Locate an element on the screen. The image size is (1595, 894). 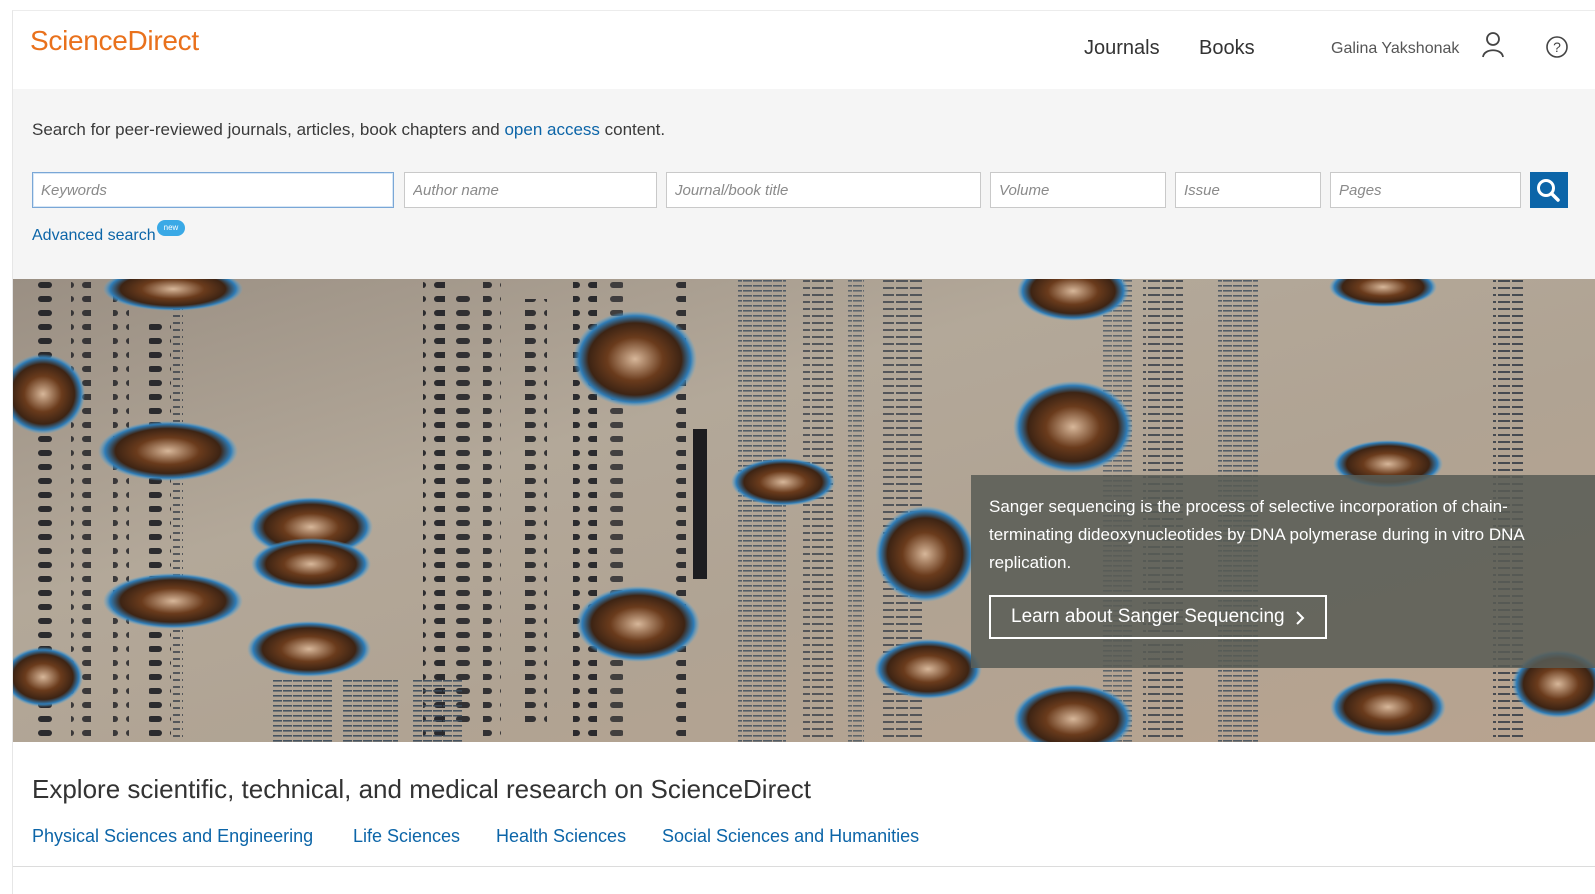
category-social-sciences: Social Sciences and Humanities is located at coordinates (790, 836).